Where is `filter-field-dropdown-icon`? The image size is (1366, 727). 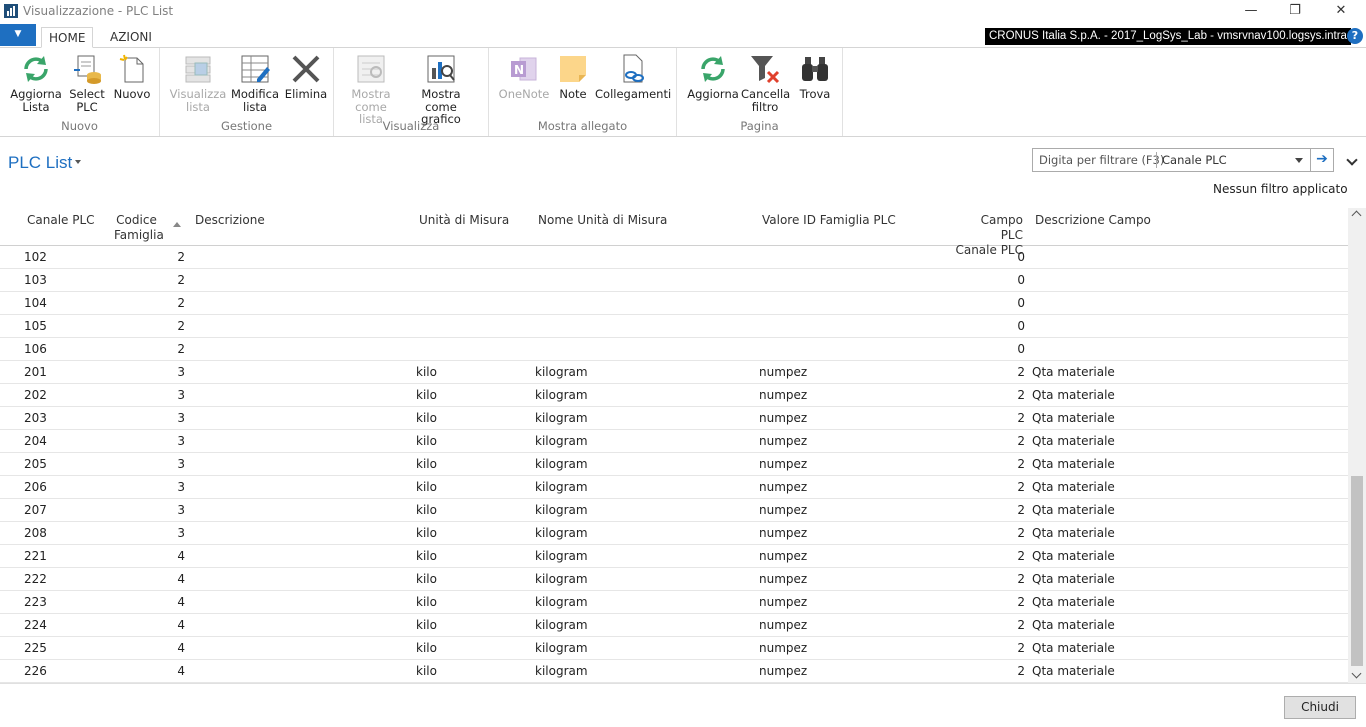 filter-field-dropdown-icon is located at coordinates (1299, 160).